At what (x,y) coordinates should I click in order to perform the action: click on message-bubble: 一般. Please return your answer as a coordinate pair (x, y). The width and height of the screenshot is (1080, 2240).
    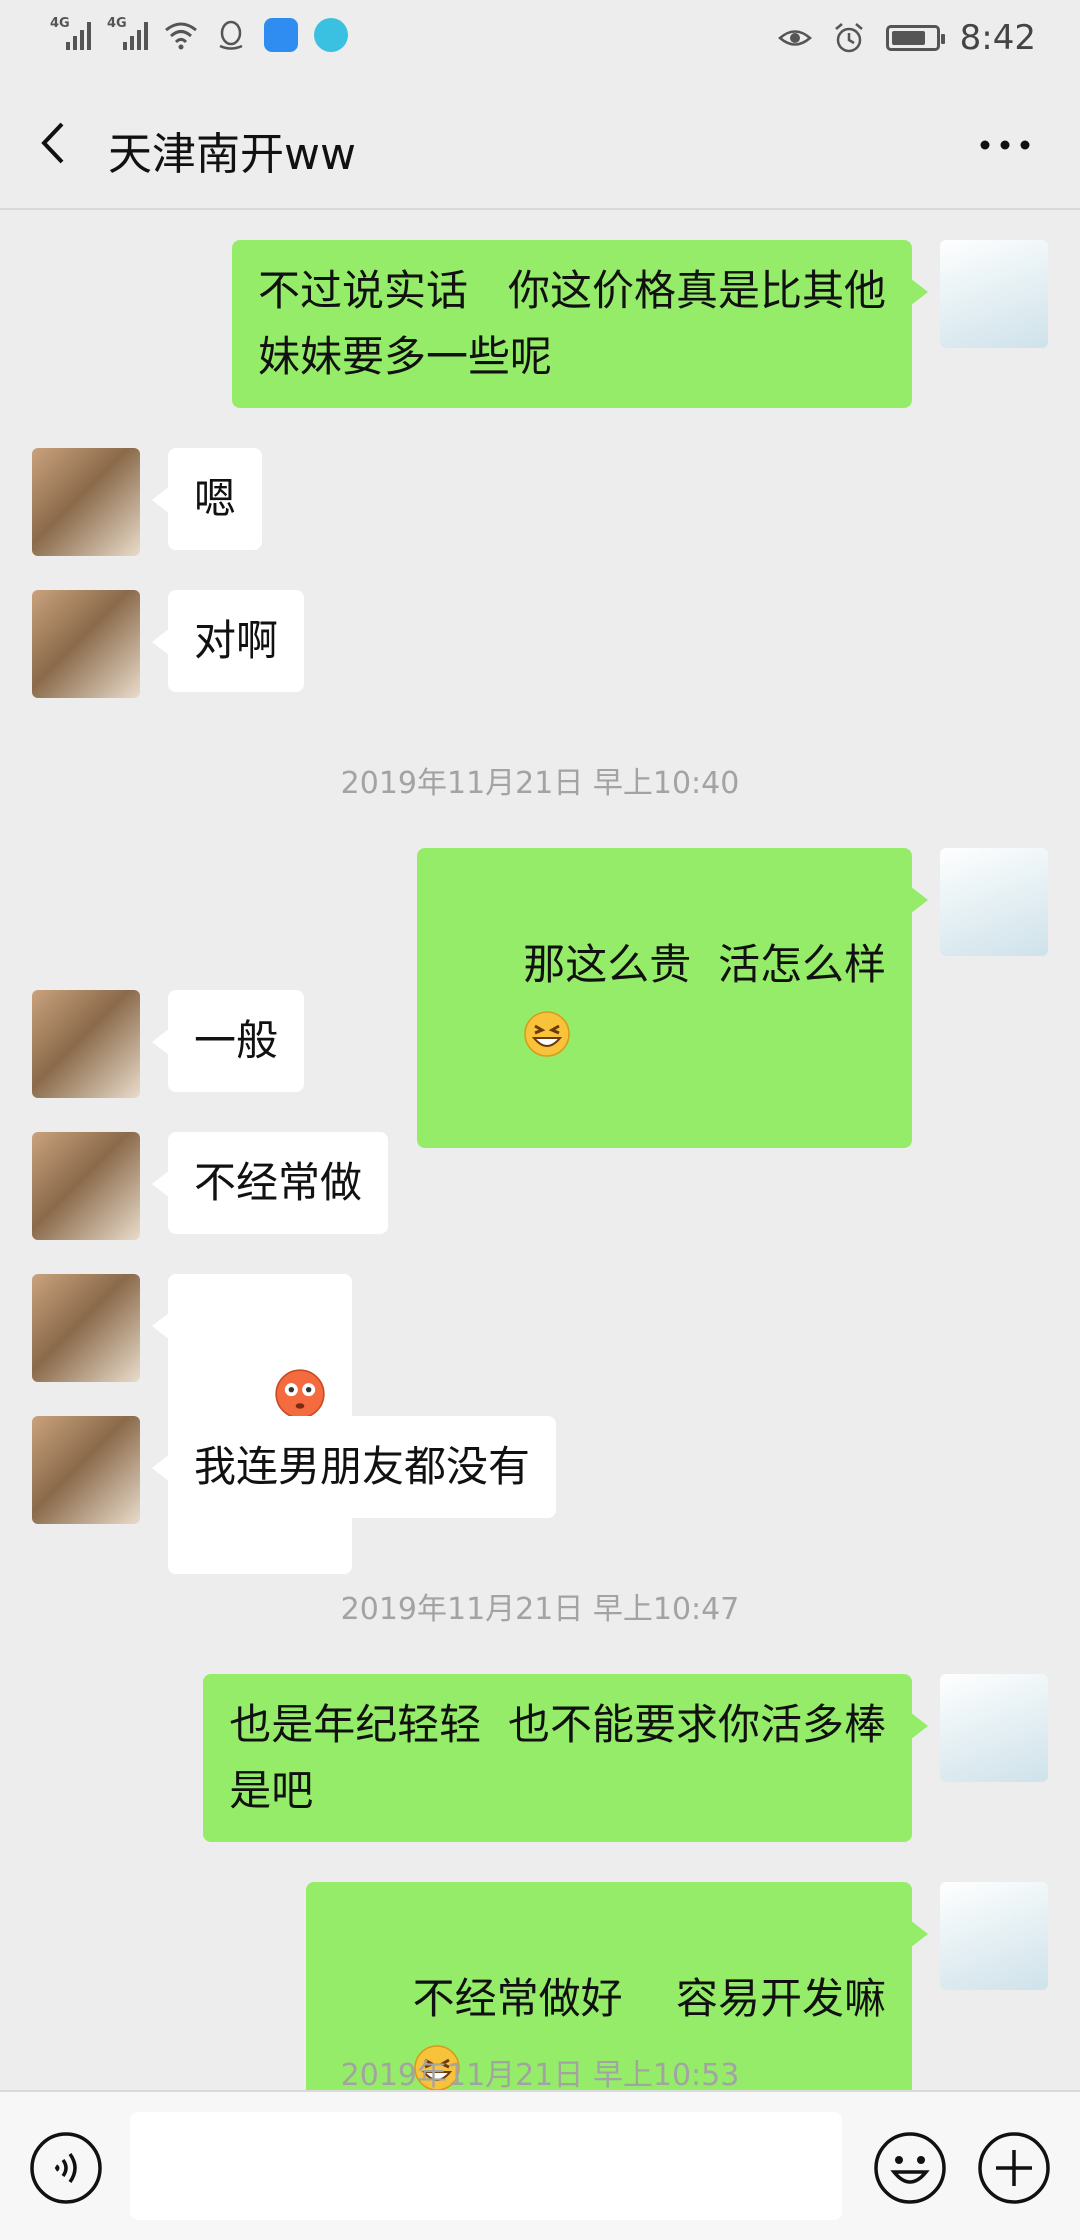
    Looking at the image, I should click on (228, 1041).